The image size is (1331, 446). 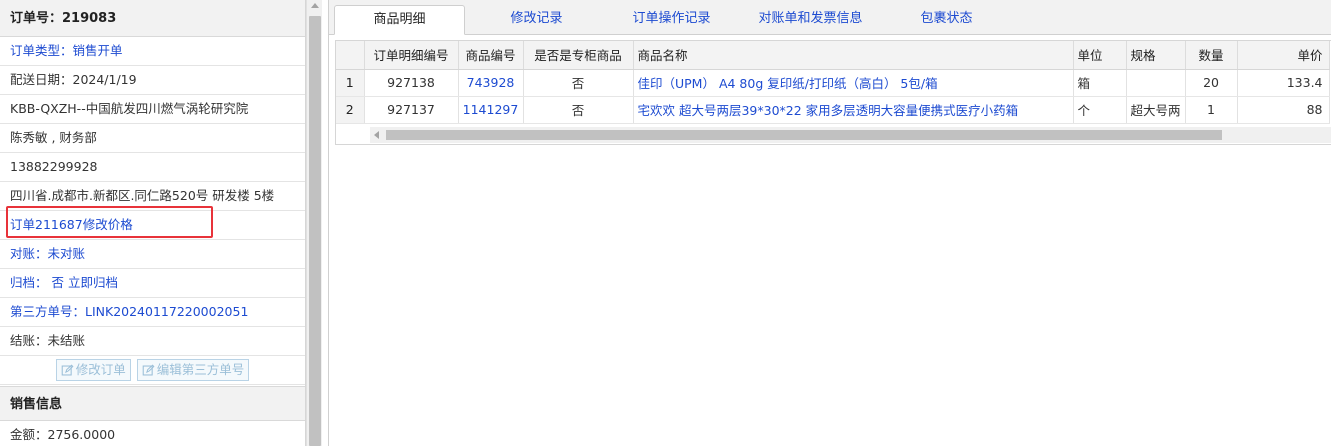 What do you see at coordinates (411, 83) in the screenshot?
I see `detail-id-cell: 927138` at bounding box center [411, 83].